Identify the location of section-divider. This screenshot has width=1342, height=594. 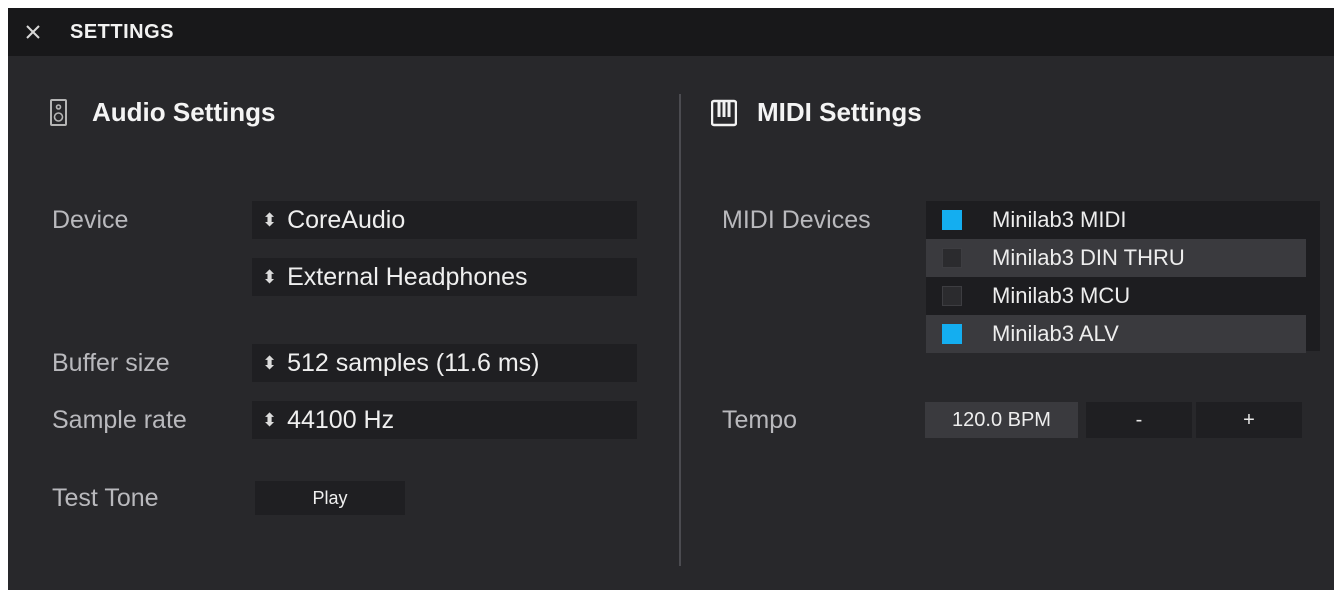
(680, 330).